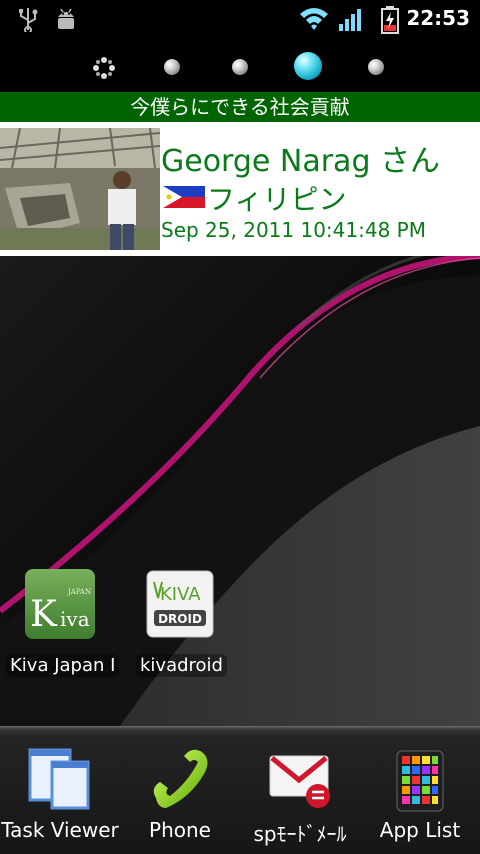  I want to click on svg-text: iva, so click(75, 619).